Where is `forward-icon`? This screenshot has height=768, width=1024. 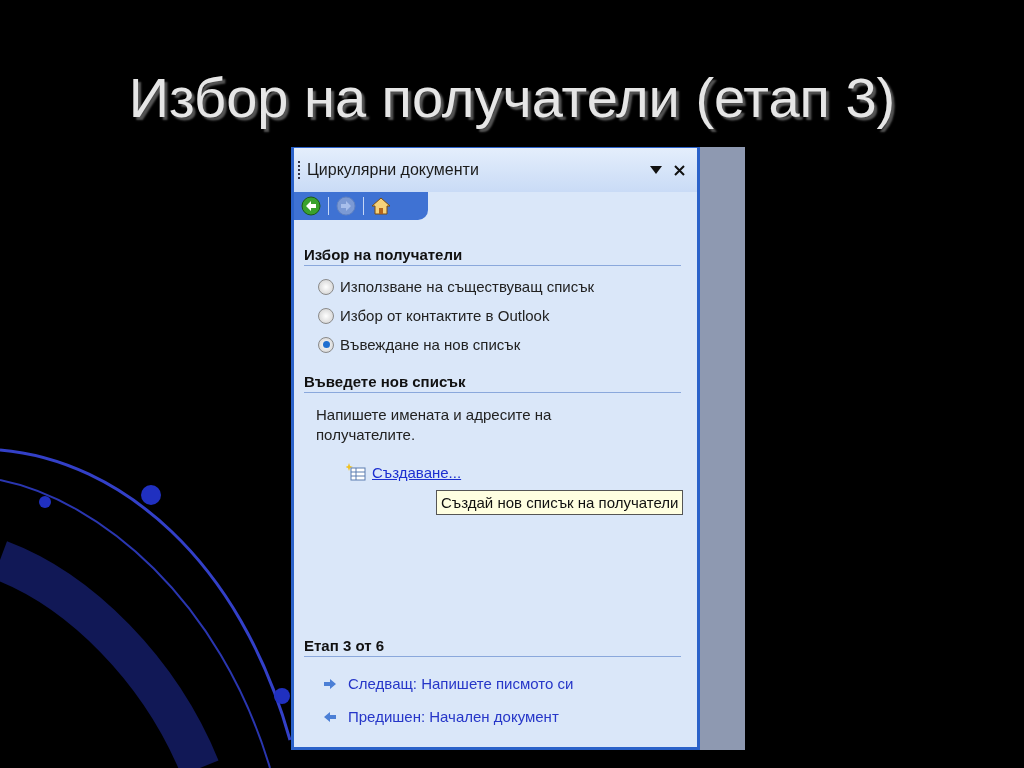
forward-icon is located at coordinates (346, 206).